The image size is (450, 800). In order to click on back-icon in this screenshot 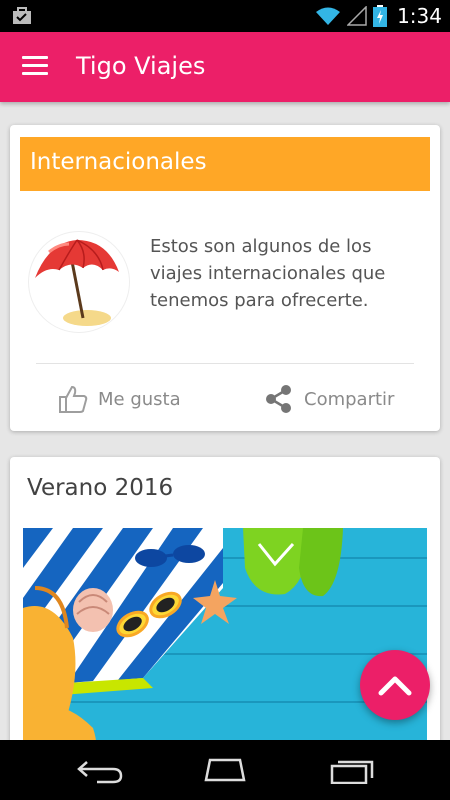, I will do `click(100, 770)`.